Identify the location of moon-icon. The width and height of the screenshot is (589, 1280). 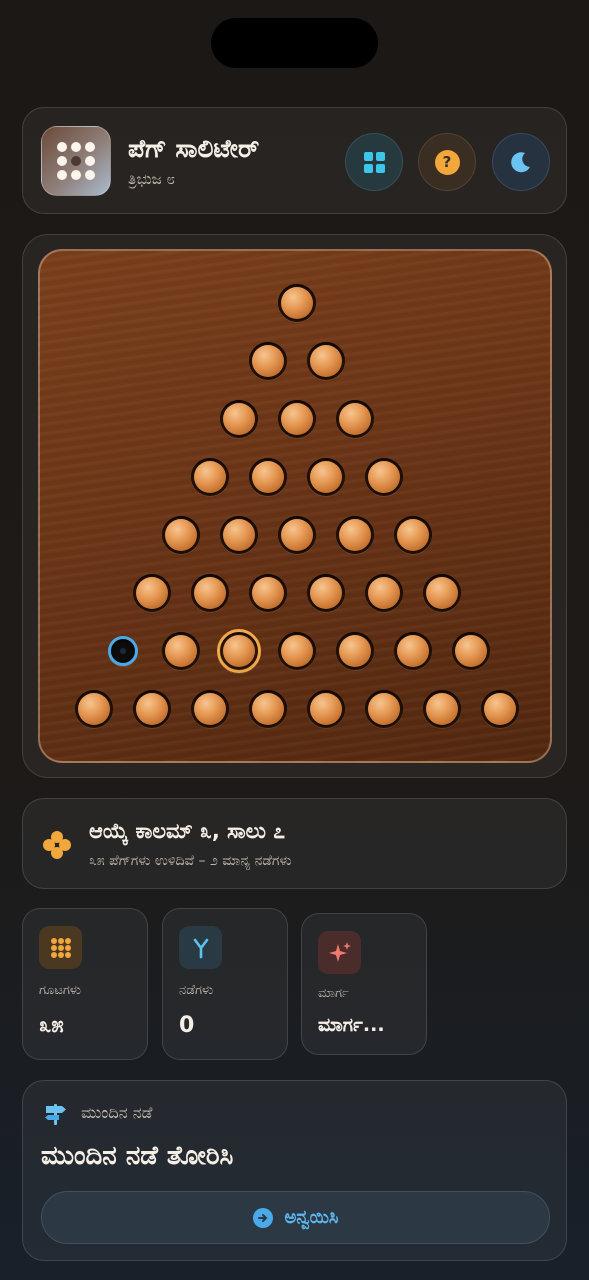
(520, 162).